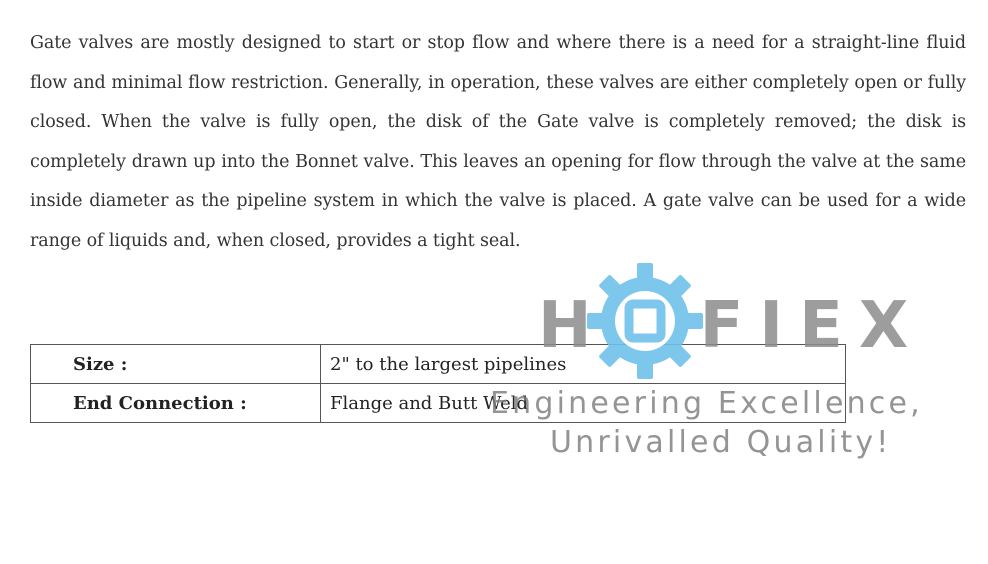 This screenshot has width=988, height=564. What do you see at coordinates (721, 442) in the screenshot?
I see `watermark-tagline-2: Unrivalled Quality!` at bounding box center [721, 442].